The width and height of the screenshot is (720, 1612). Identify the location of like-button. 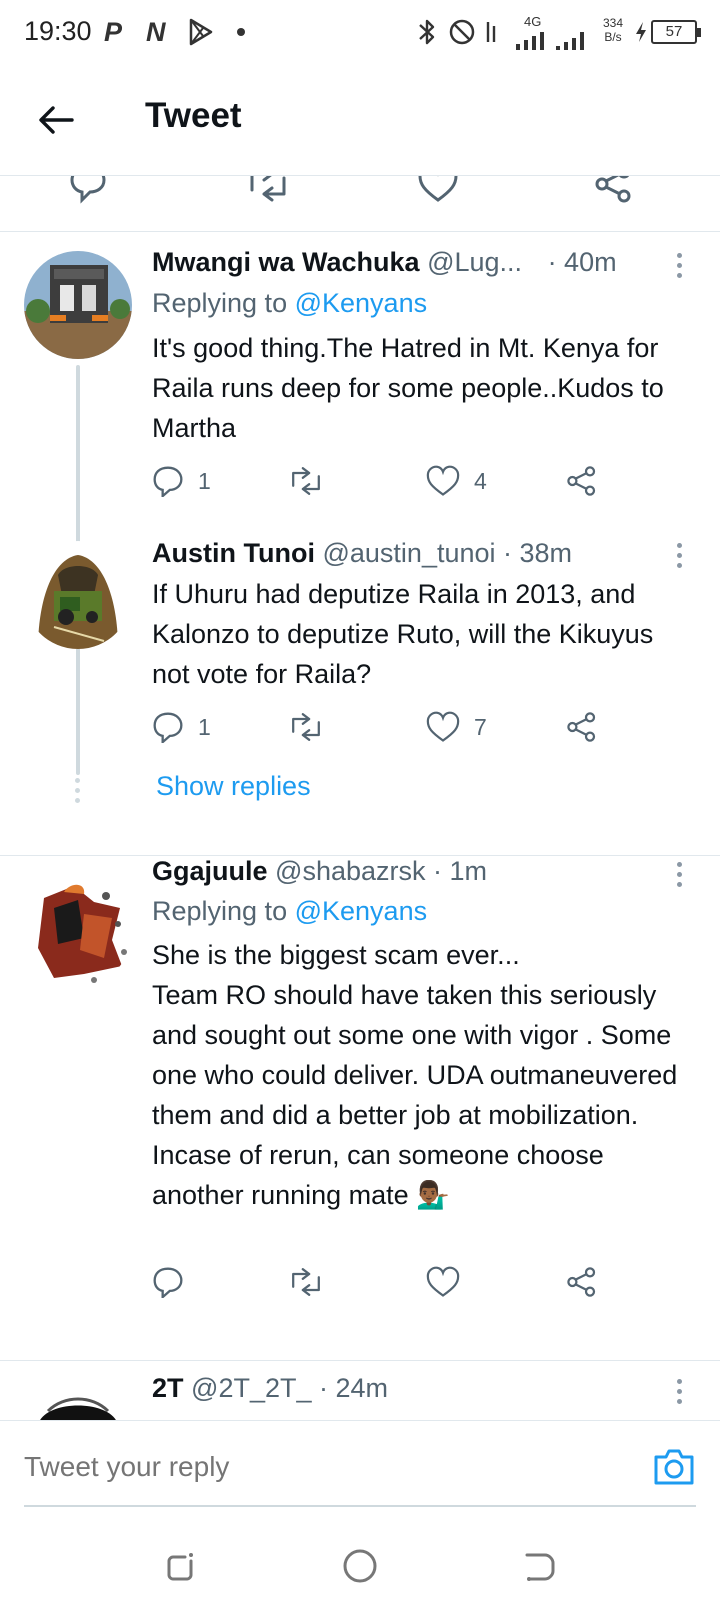
(450, 1282).